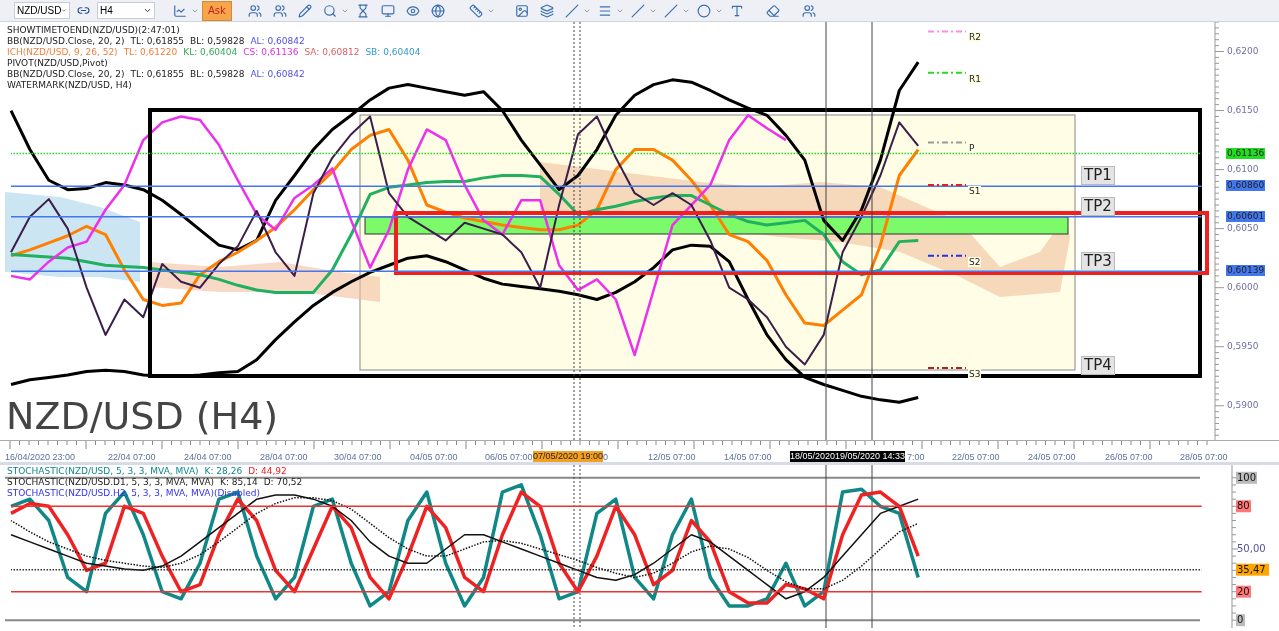 This screenshot has height=631, width=1279. Describe the element at coordinates (223, 471) in the screenshot. I see `legend-text: K: 28,26` at that location.